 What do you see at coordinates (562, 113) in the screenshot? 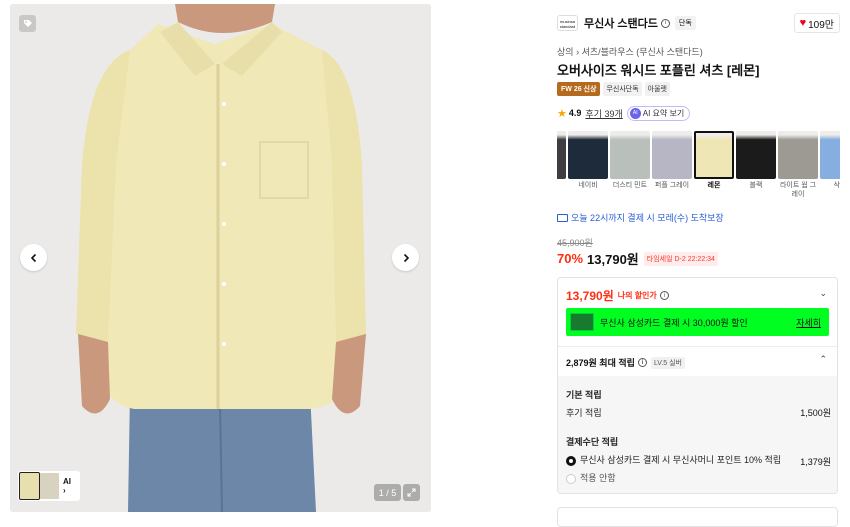
I see `star-icon: ★` at bounding box center [562, 113].